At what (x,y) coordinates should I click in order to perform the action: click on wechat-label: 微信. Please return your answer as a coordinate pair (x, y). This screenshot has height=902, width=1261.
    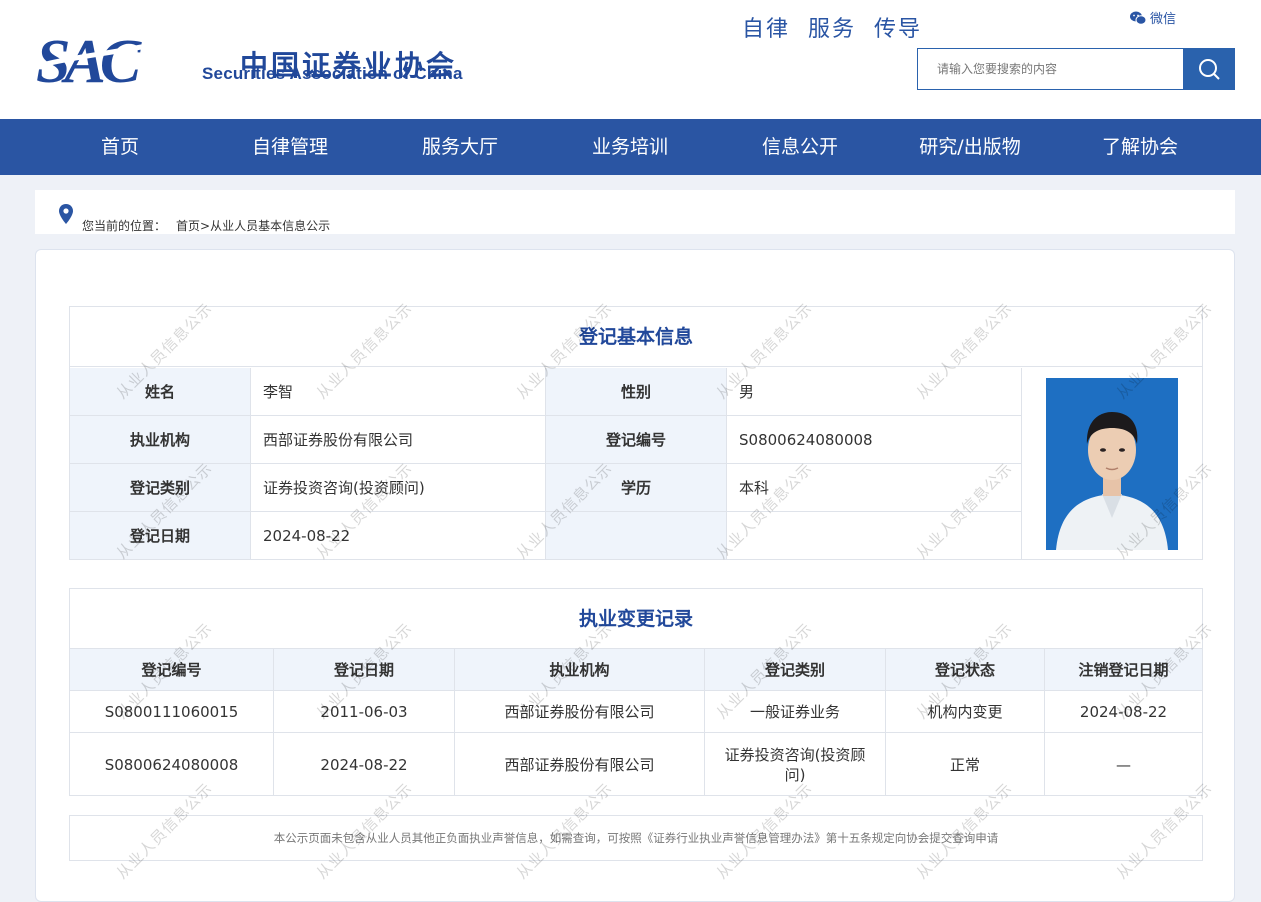
    Looking at the image, I should click on (1163, 19).